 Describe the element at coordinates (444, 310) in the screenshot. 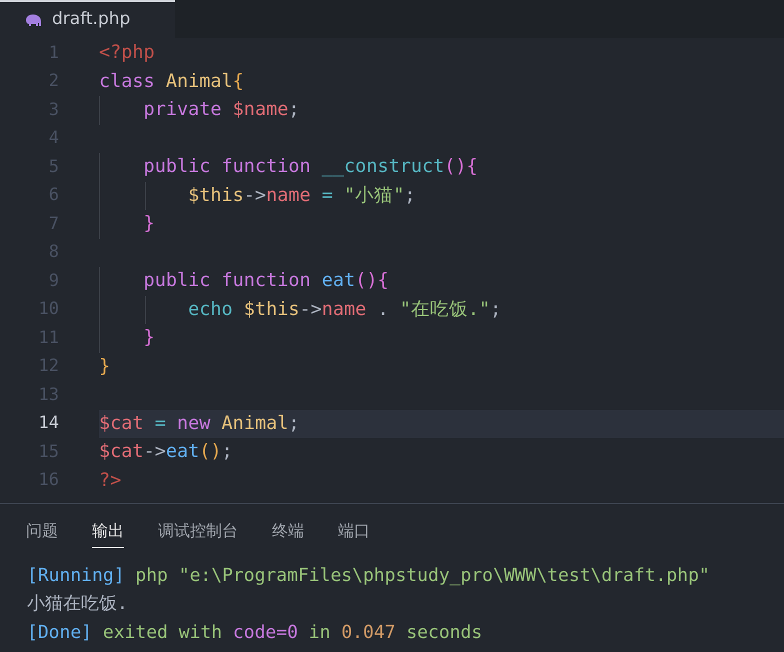

I see `code-token: "在吃饭."` at that location.